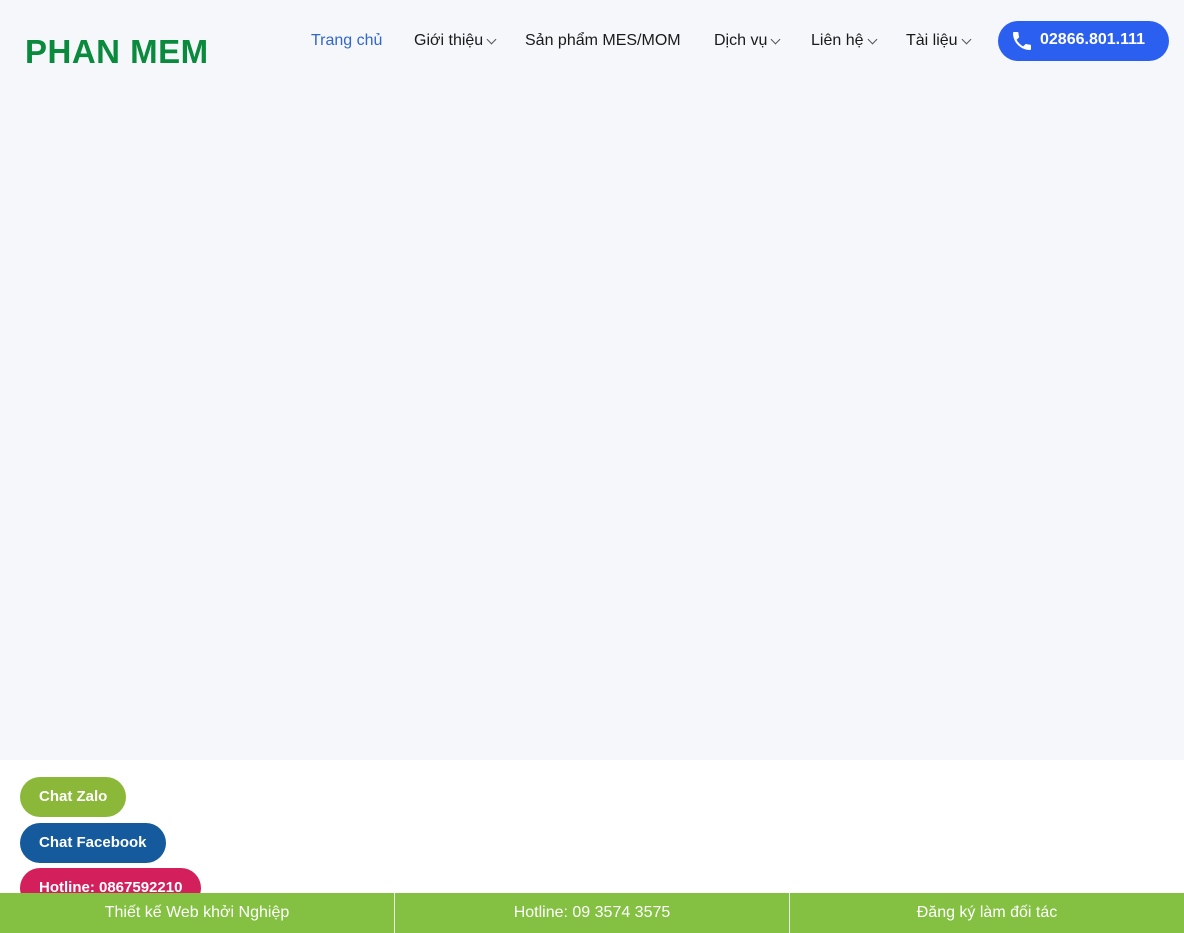  What do you see at coordinates (449, 40) in the screenshot?
I see `nav-item-label: Giới thiệu` at bounding box center [449, 40].